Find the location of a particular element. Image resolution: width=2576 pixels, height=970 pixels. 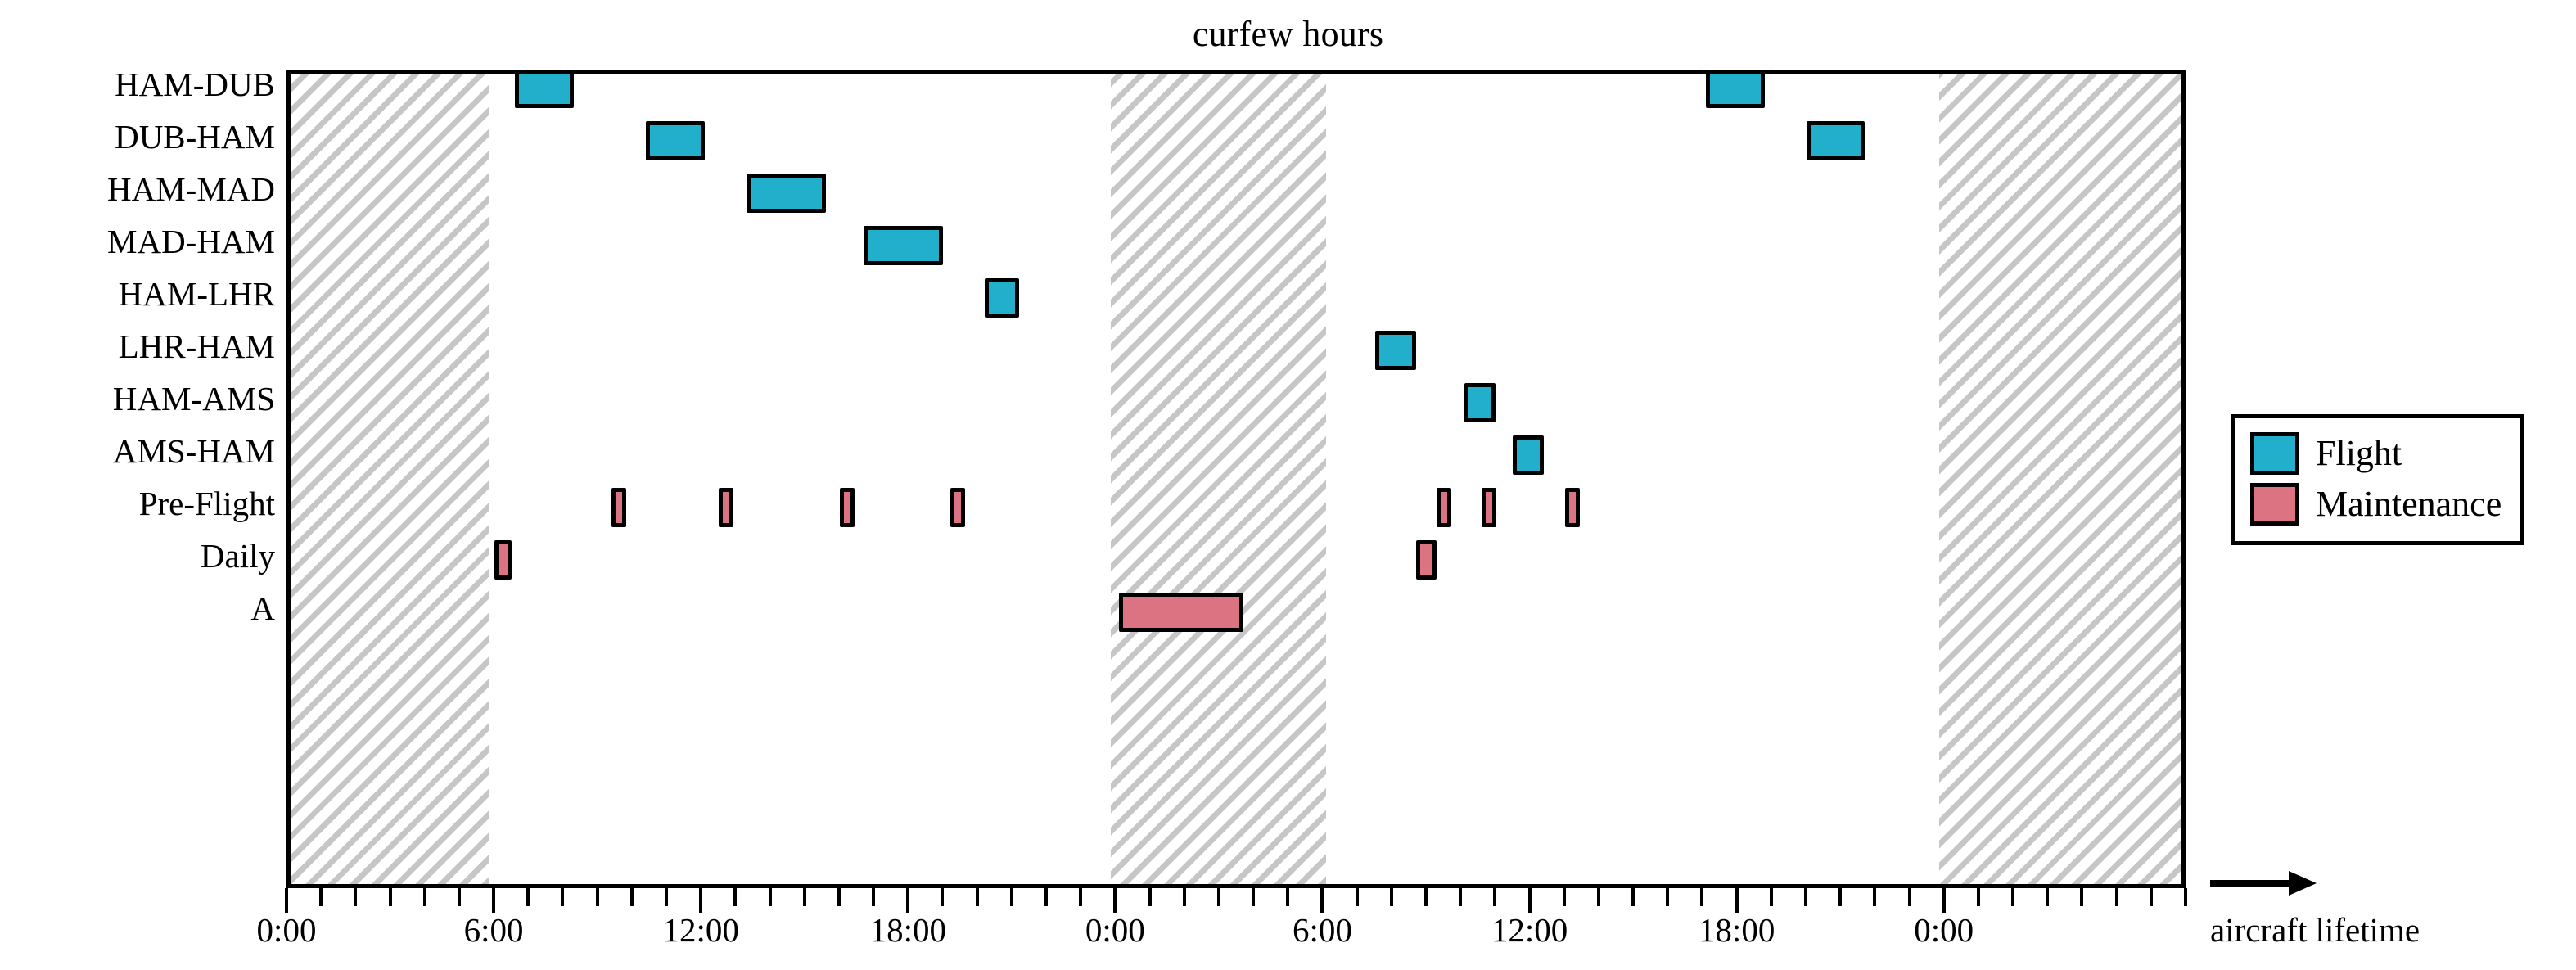

x-tick-1h is located at coordinates (321, 897).